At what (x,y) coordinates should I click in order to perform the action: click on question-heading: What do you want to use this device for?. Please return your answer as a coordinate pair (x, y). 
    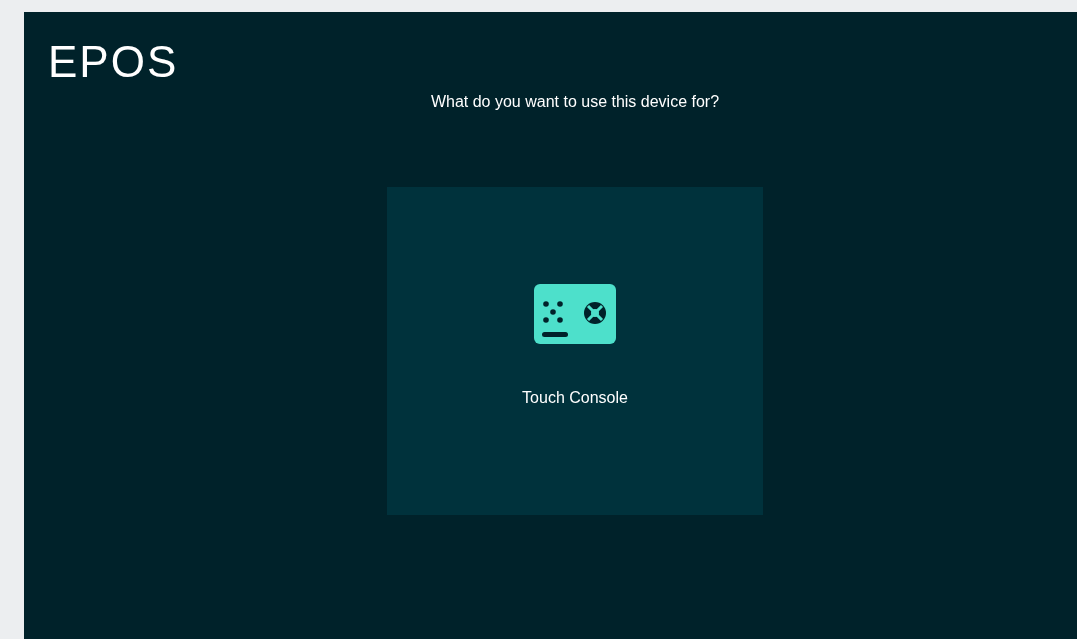
    Looking at the image, I should click on (575, 102).